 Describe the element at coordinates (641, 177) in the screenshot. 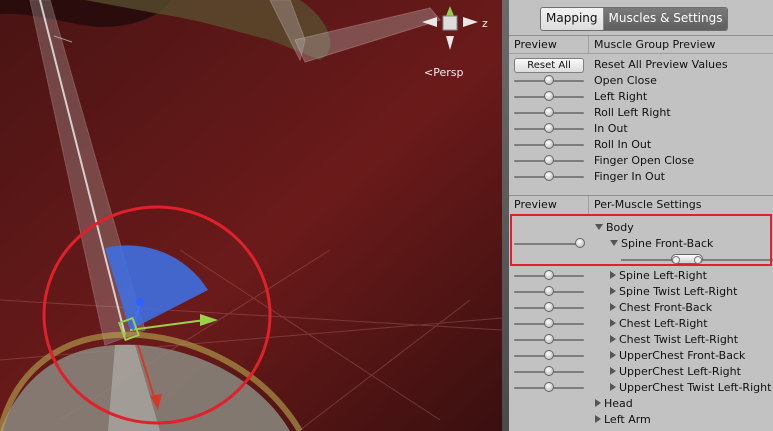

I see `muscle-group-row: Finger In Out` at that location.